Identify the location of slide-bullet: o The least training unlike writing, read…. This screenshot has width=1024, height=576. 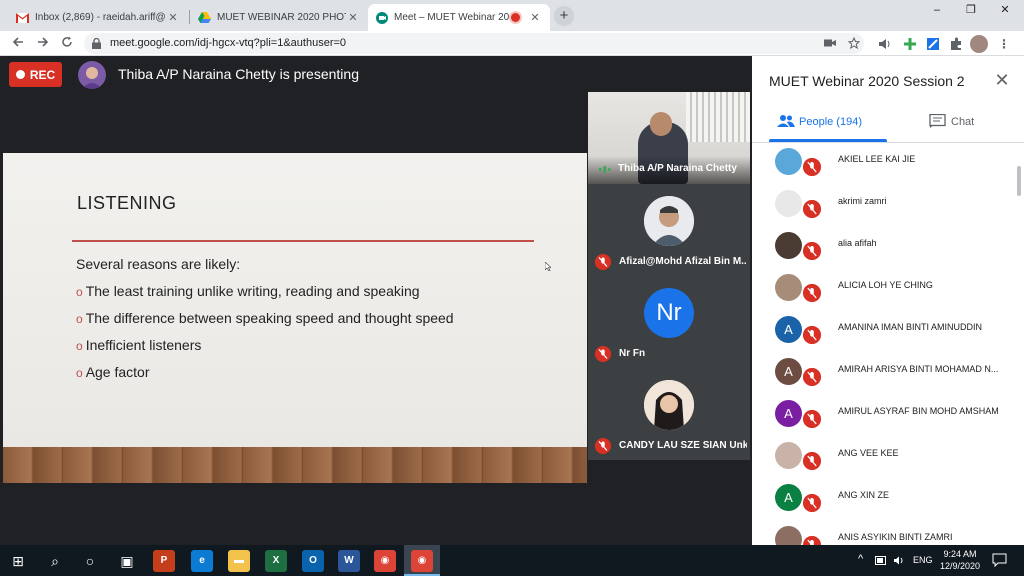
(248, 291).